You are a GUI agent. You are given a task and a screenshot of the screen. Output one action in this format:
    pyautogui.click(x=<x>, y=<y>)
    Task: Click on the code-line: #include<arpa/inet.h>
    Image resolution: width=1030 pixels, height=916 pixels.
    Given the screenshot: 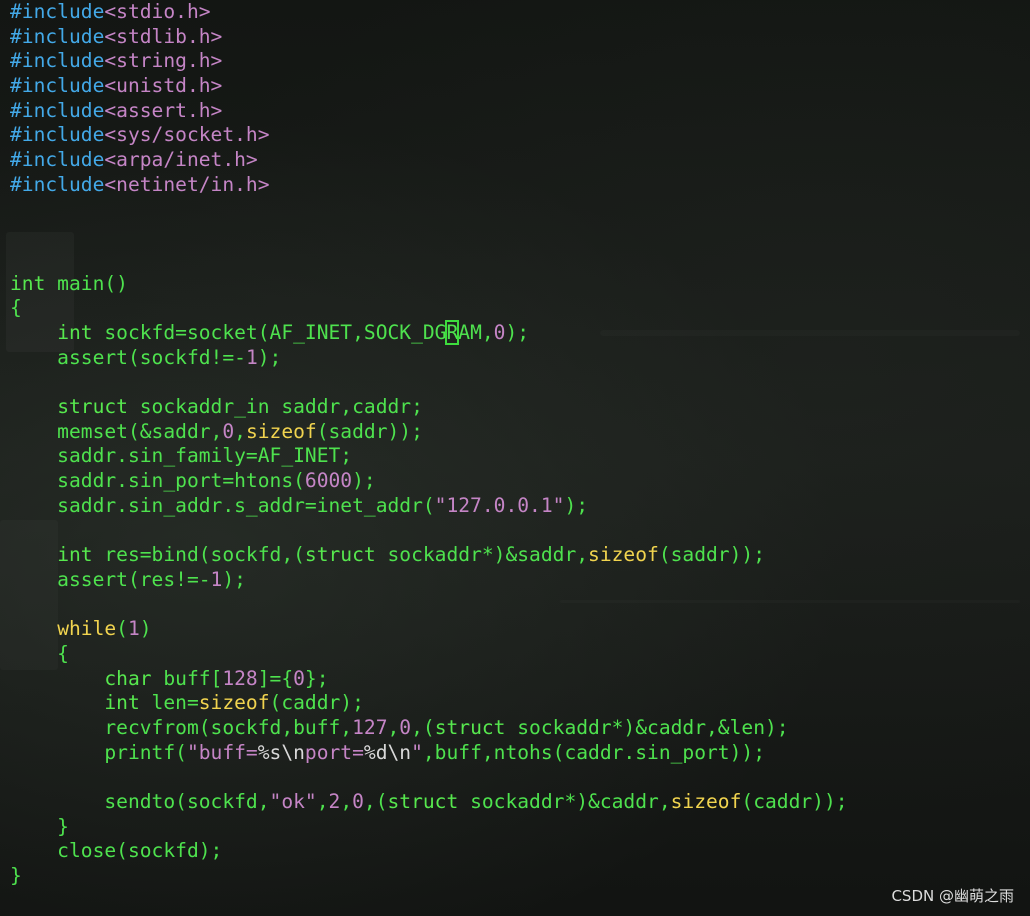 What is the action you would take?
    pyautogui.click(x=429, y=160)
    